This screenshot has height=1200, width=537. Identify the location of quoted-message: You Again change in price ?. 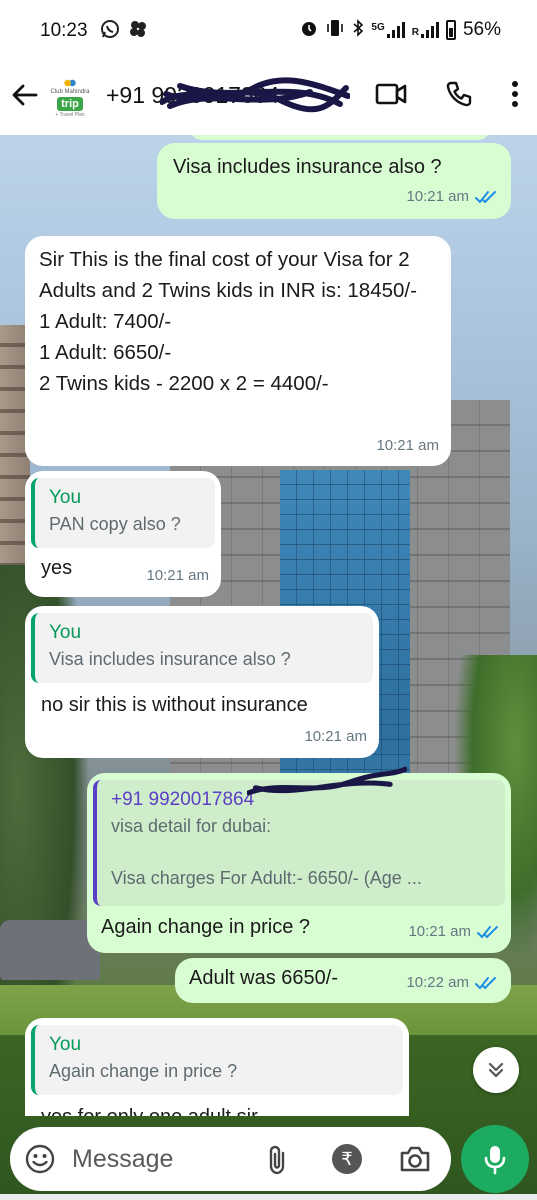
(217, 1060).